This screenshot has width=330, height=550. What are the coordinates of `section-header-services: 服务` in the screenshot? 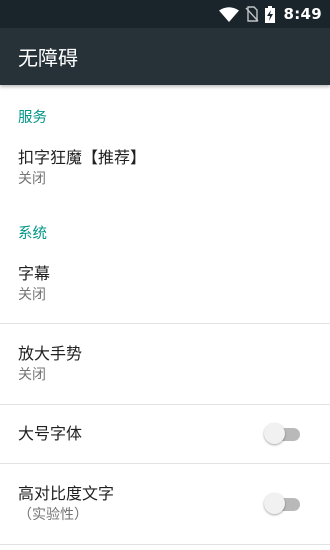 It's located at (32, 117).